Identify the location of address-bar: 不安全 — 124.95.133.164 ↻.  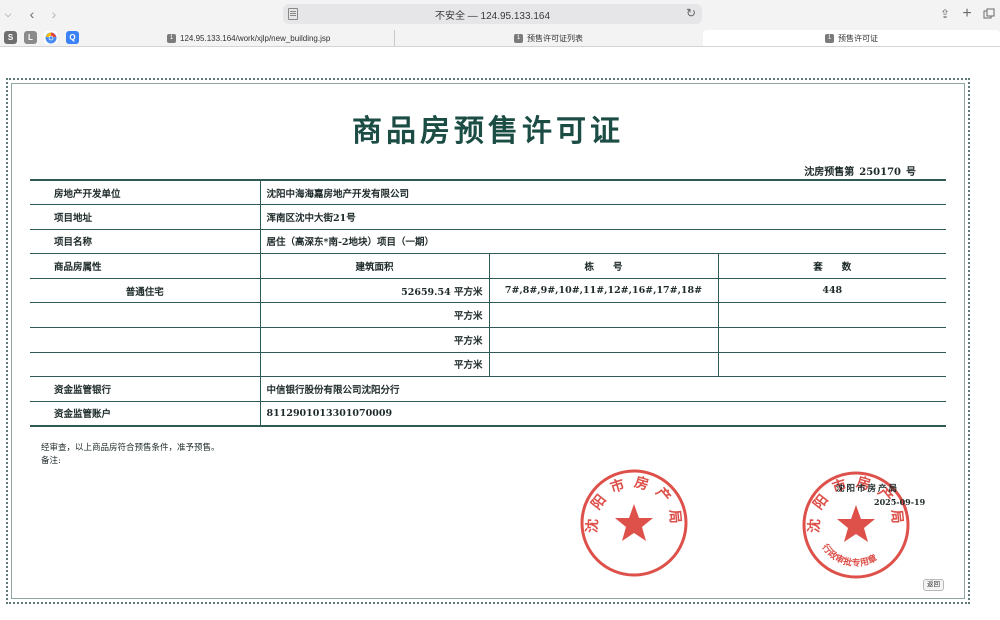
(492, 14).